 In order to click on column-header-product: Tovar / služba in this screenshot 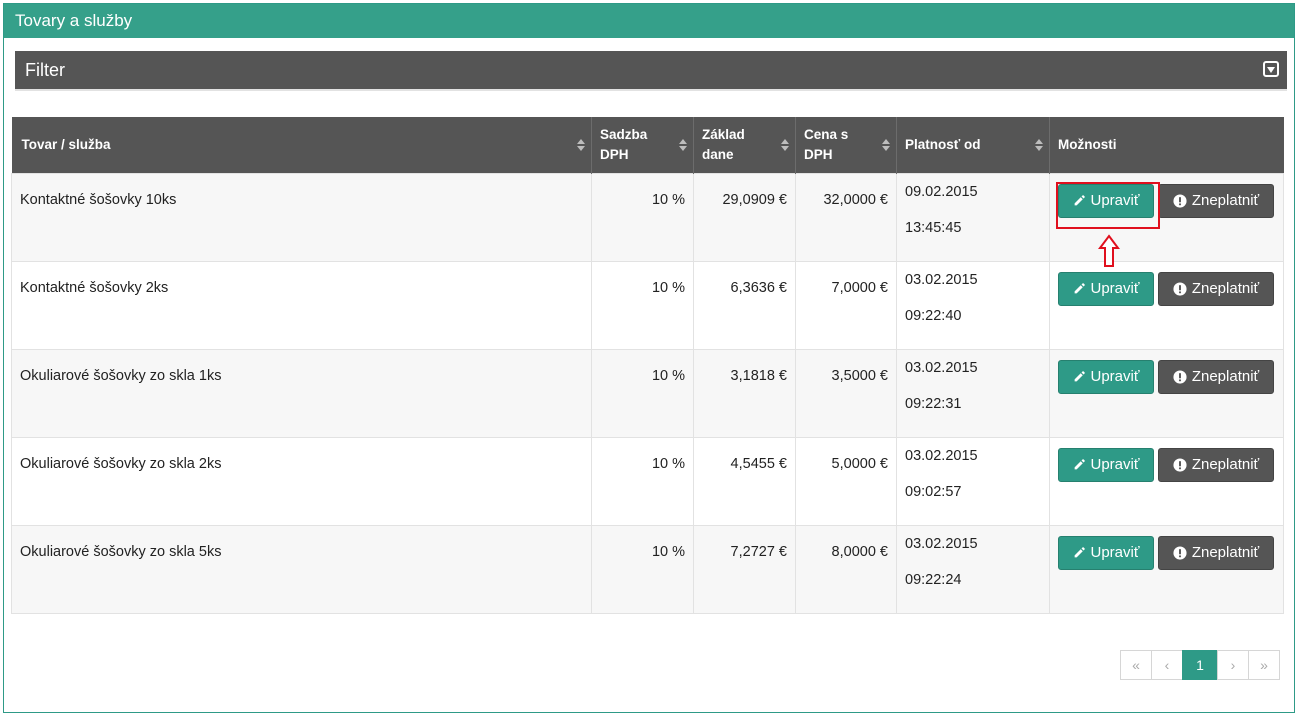, I will do `click(301, 145)`.